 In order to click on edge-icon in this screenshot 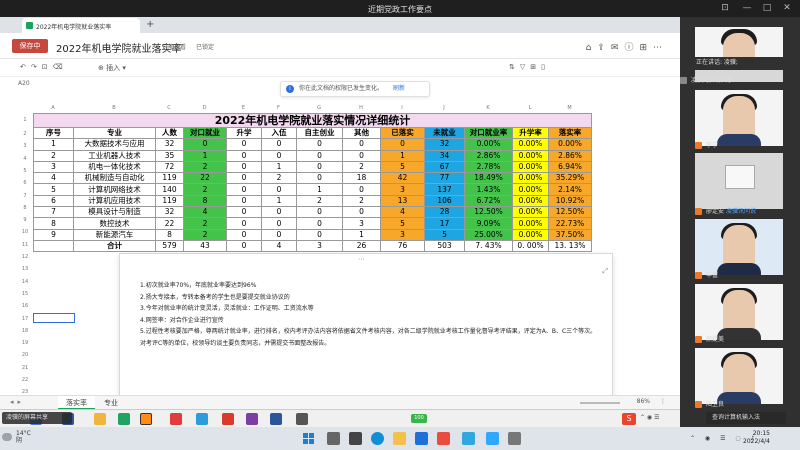, I will do `click(377, 438)`.